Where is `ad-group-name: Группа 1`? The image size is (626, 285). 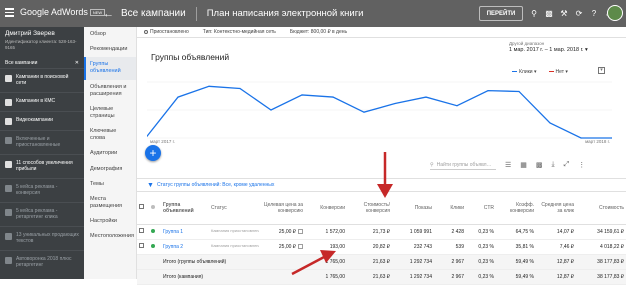 ad-group-name: Группа 1 is located at coordinates (185, 232).